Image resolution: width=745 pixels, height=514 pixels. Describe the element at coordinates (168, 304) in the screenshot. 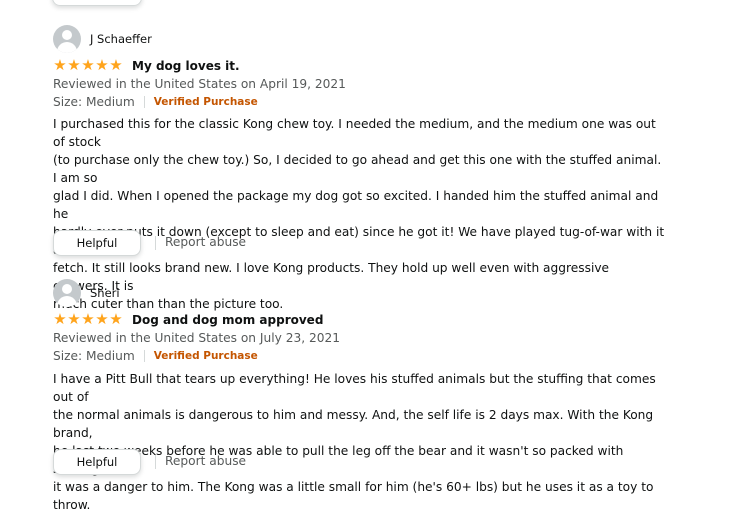

I see `review-body-line: much cuter than than the picture too.` at that location.